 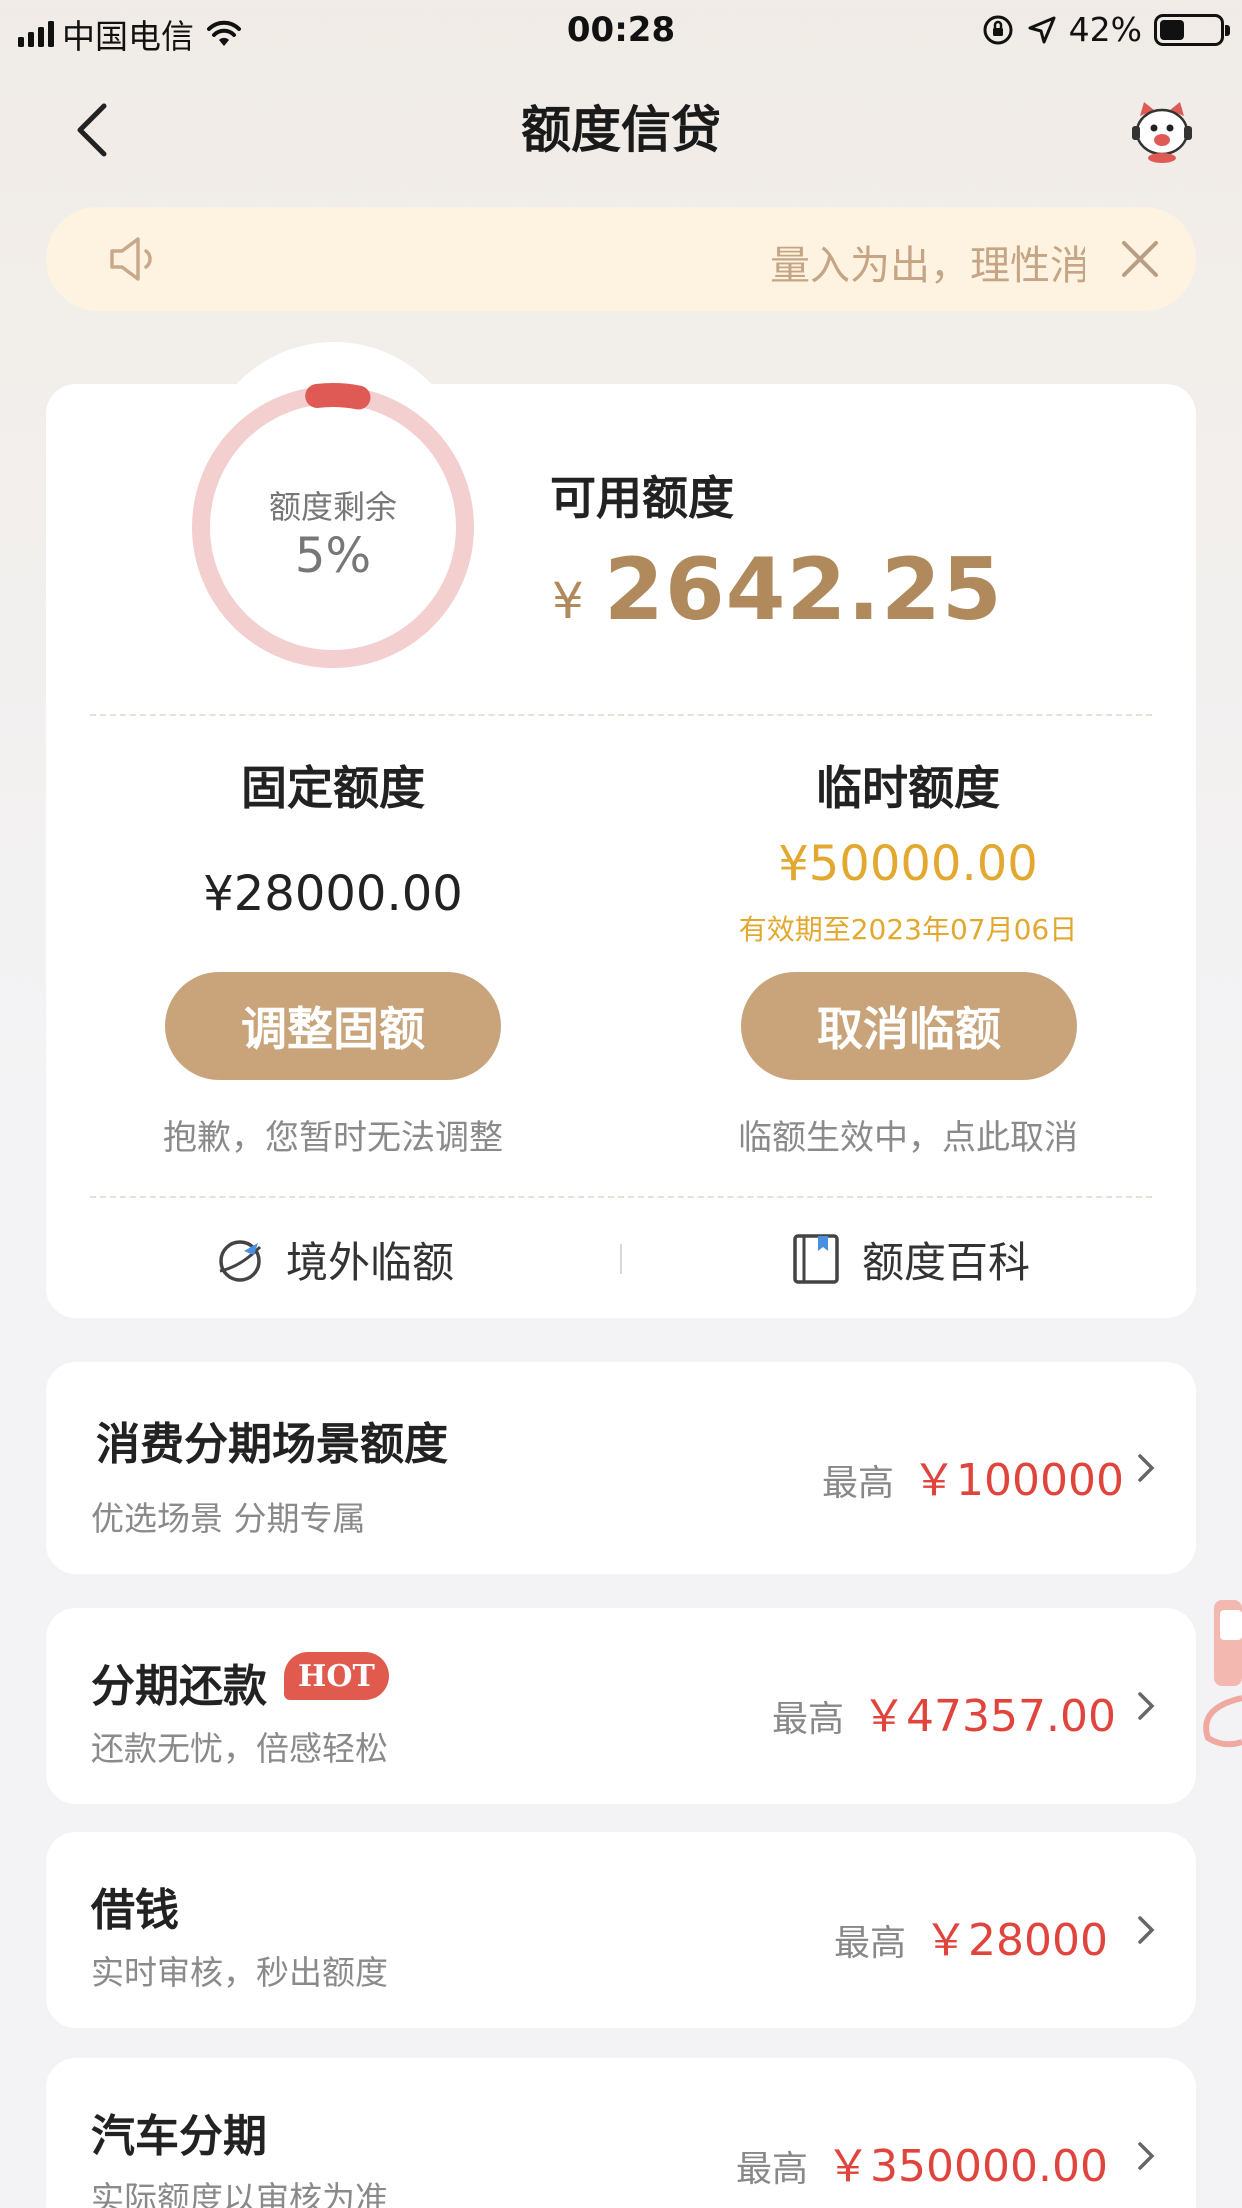 I want to click on overseas-link-label: 境外临额, so click(x=370, y=1262).